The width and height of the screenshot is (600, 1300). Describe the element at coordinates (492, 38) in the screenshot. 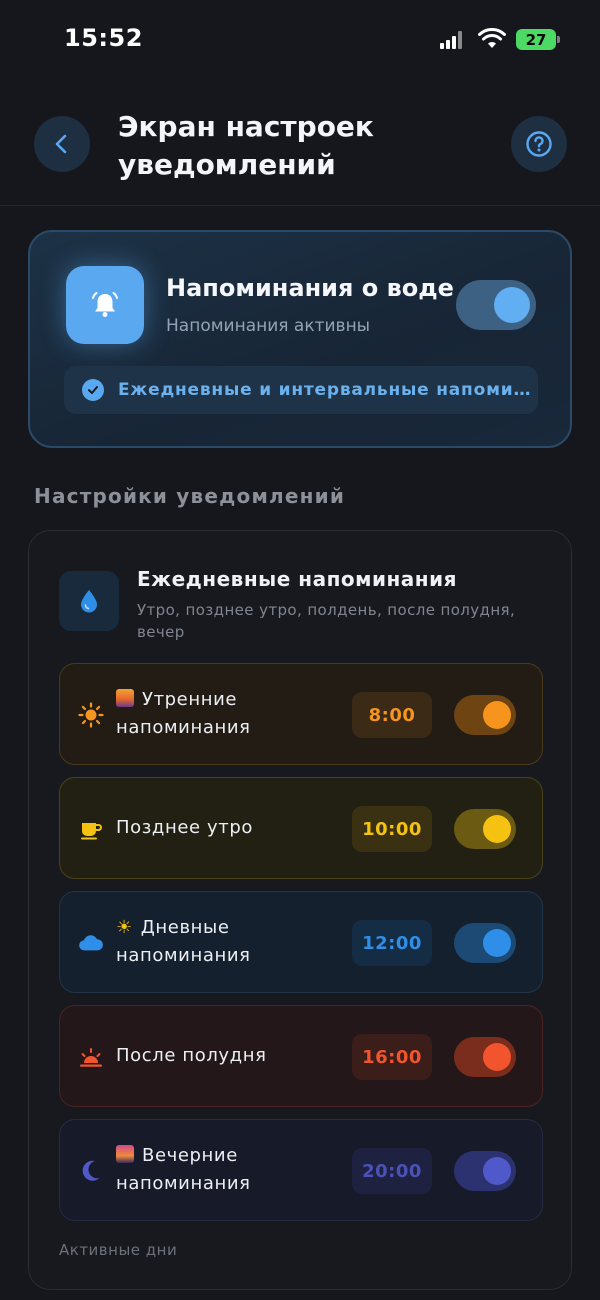

I see `wifi-icon` at that location.